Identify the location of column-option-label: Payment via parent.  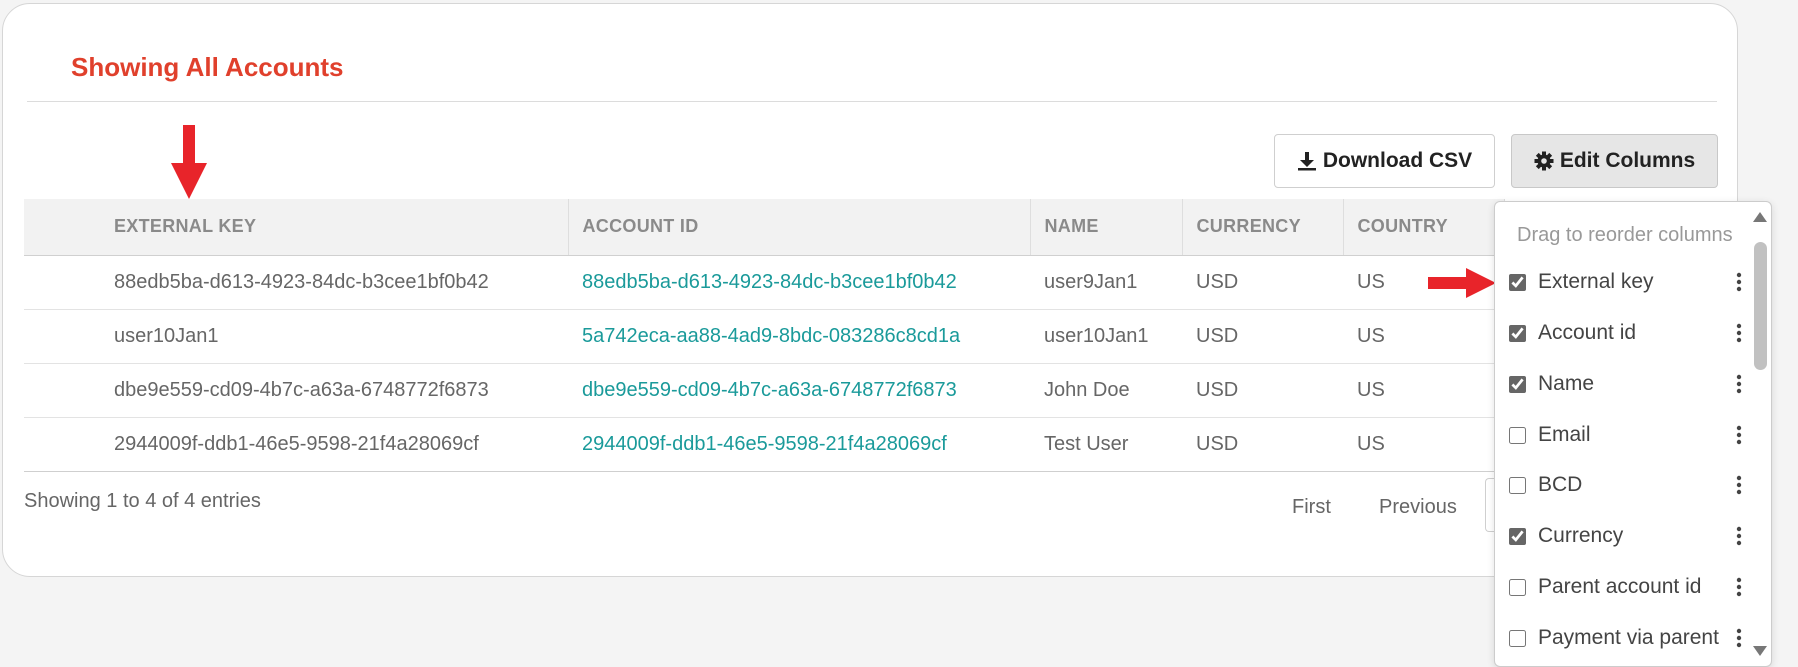
(1628, 637).